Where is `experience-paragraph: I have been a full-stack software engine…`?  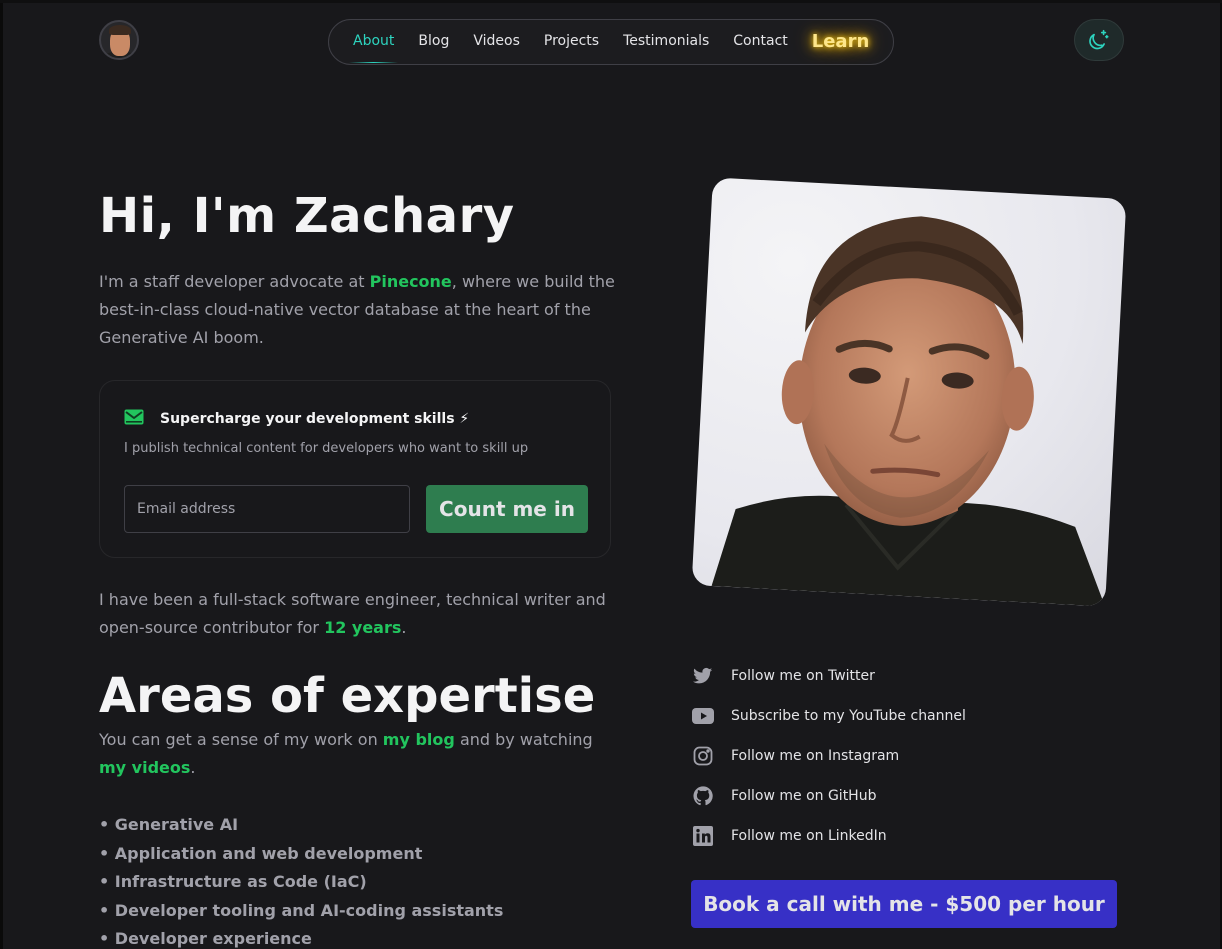
experience-paragraph: I have been a full-stack software engine… is located at coordinates (359, 614).